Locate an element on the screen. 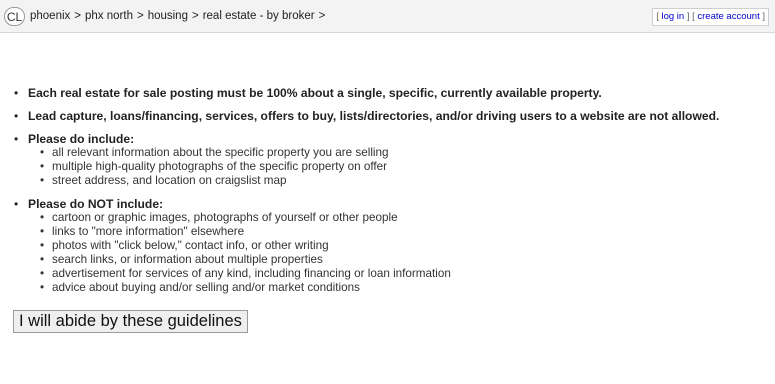  include-title: Please do include: is located at coordinates (81, 139).